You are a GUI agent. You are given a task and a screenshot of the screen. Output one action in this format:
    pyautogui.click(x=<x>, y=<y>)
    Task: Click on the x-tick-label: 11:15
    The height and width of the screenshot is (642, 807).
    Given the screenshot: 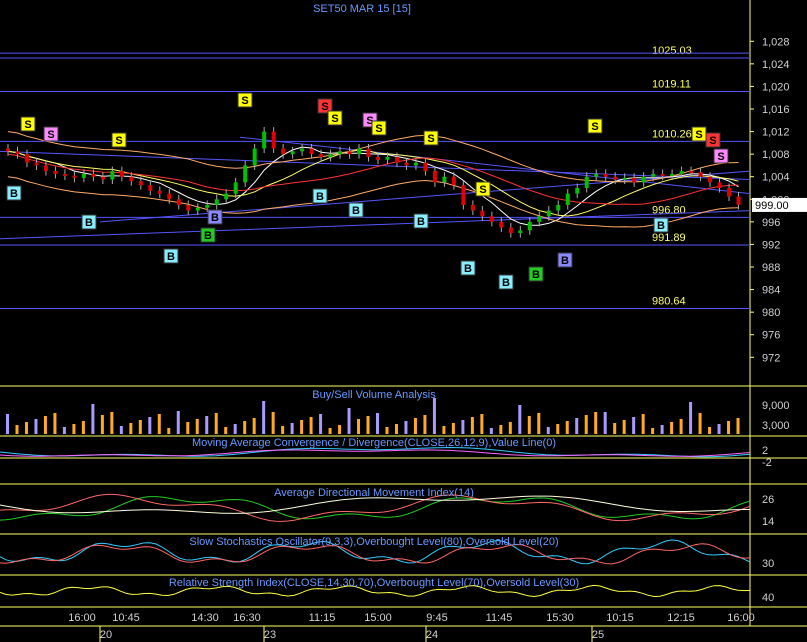 What is the action you would take?
    pyautogui.click(x=322, y=618)
    